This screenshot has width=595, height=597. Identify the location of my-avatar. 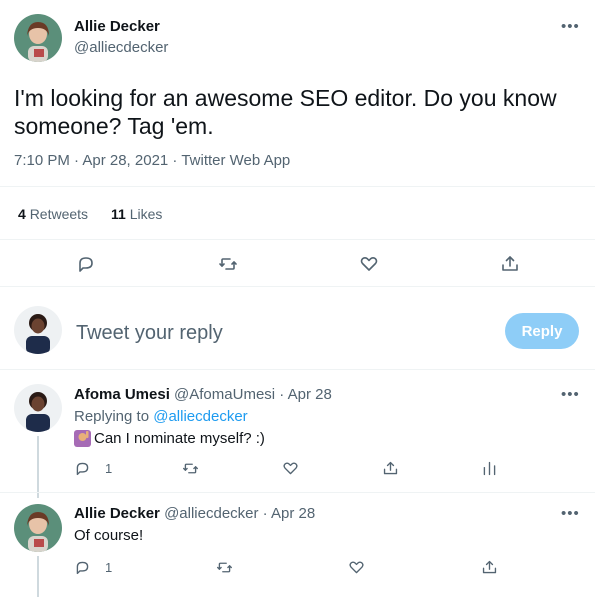
(38, 330).